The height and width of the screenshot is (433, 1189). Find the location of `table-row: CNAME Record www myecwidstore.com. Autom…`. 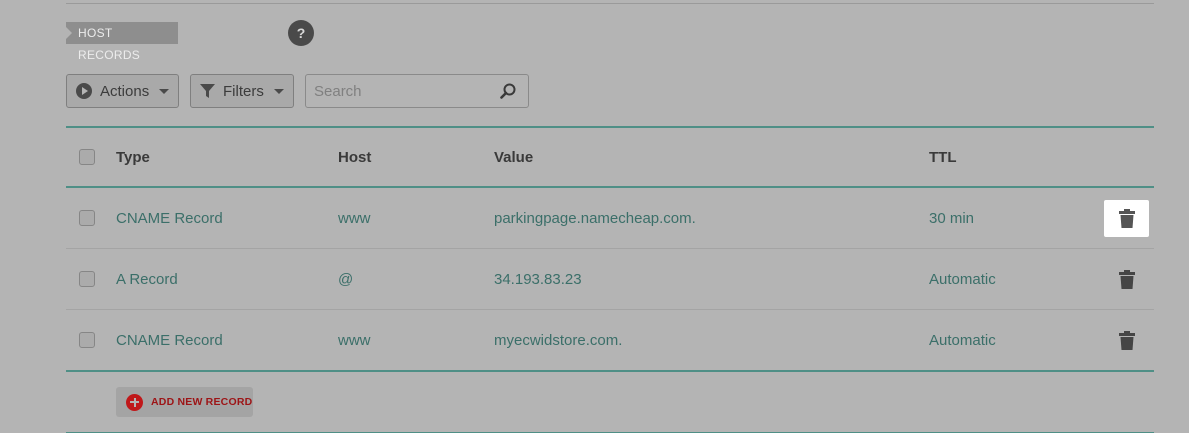

table-row: CNAME Record www myecwidstore.com. Autom… is located at coordinates (610, 340).